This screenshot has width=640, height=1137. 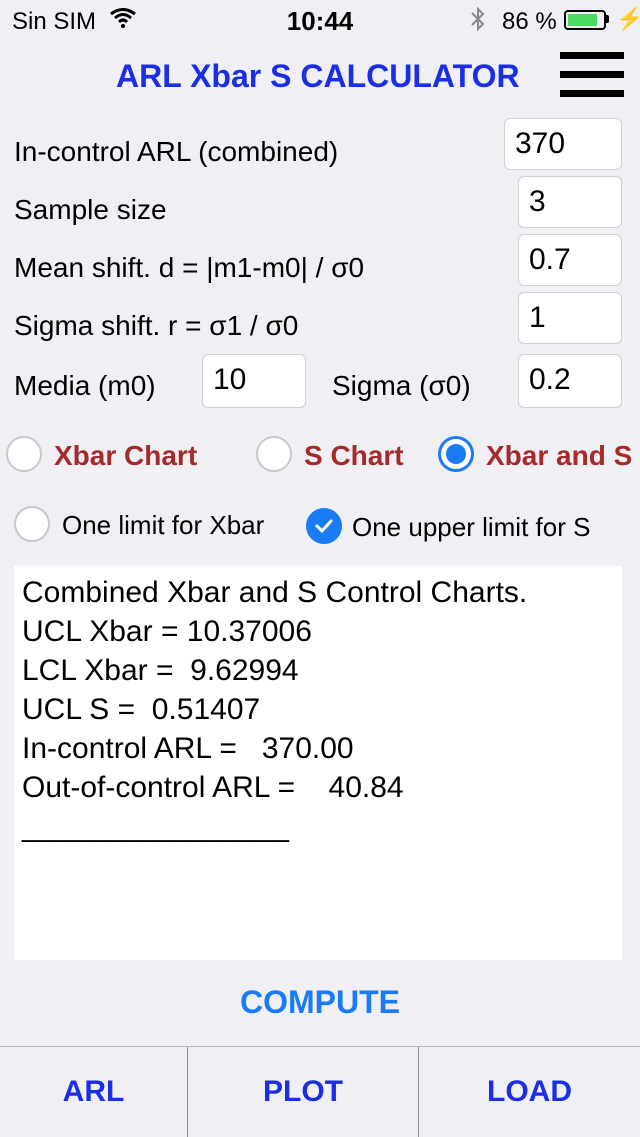 What do you see at coordinates (156, 325) in the screenshot?
I see `sigma-shift-label: Sigma shift. r = σ1 / σ0` at bounding box center [156, 325].